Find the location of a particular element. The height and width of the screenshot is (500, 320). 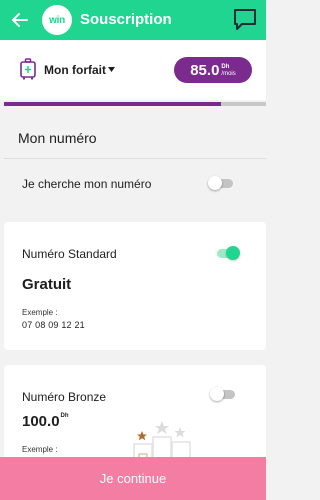

section-title: Mon numéro is located at coordinates (57, 138).